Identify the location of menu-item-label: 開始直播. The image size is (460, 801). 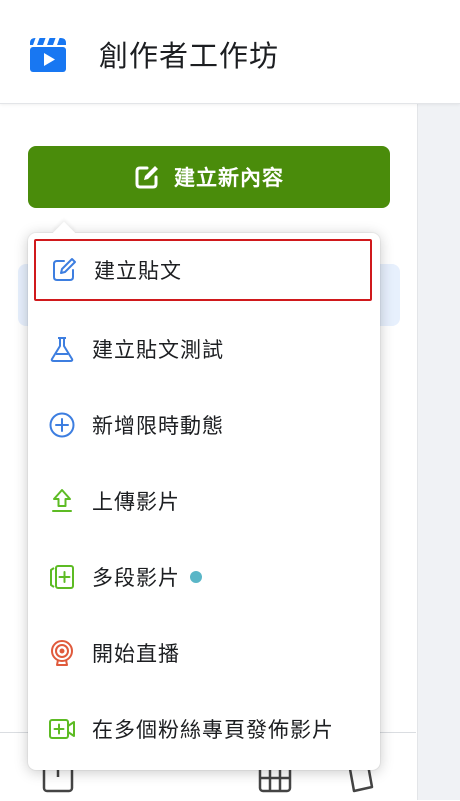
(136, 654).